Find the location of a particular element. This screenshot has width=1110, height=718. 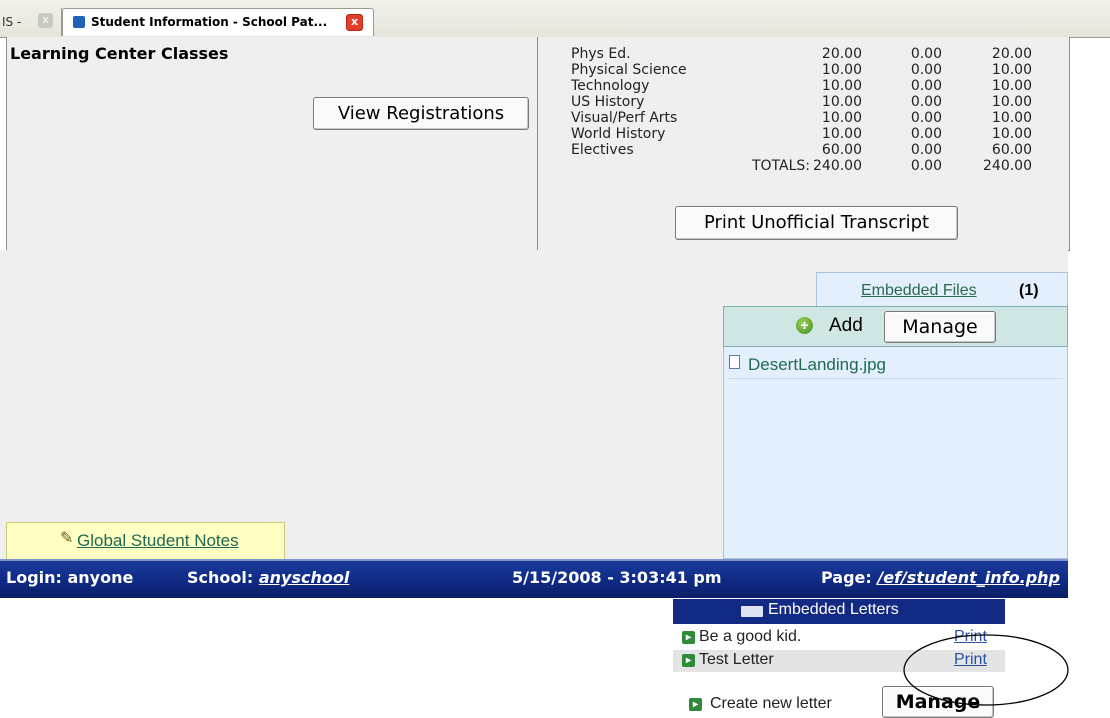

global-student-notes-link: Global Student Notes is located at coordinates (158, 541).